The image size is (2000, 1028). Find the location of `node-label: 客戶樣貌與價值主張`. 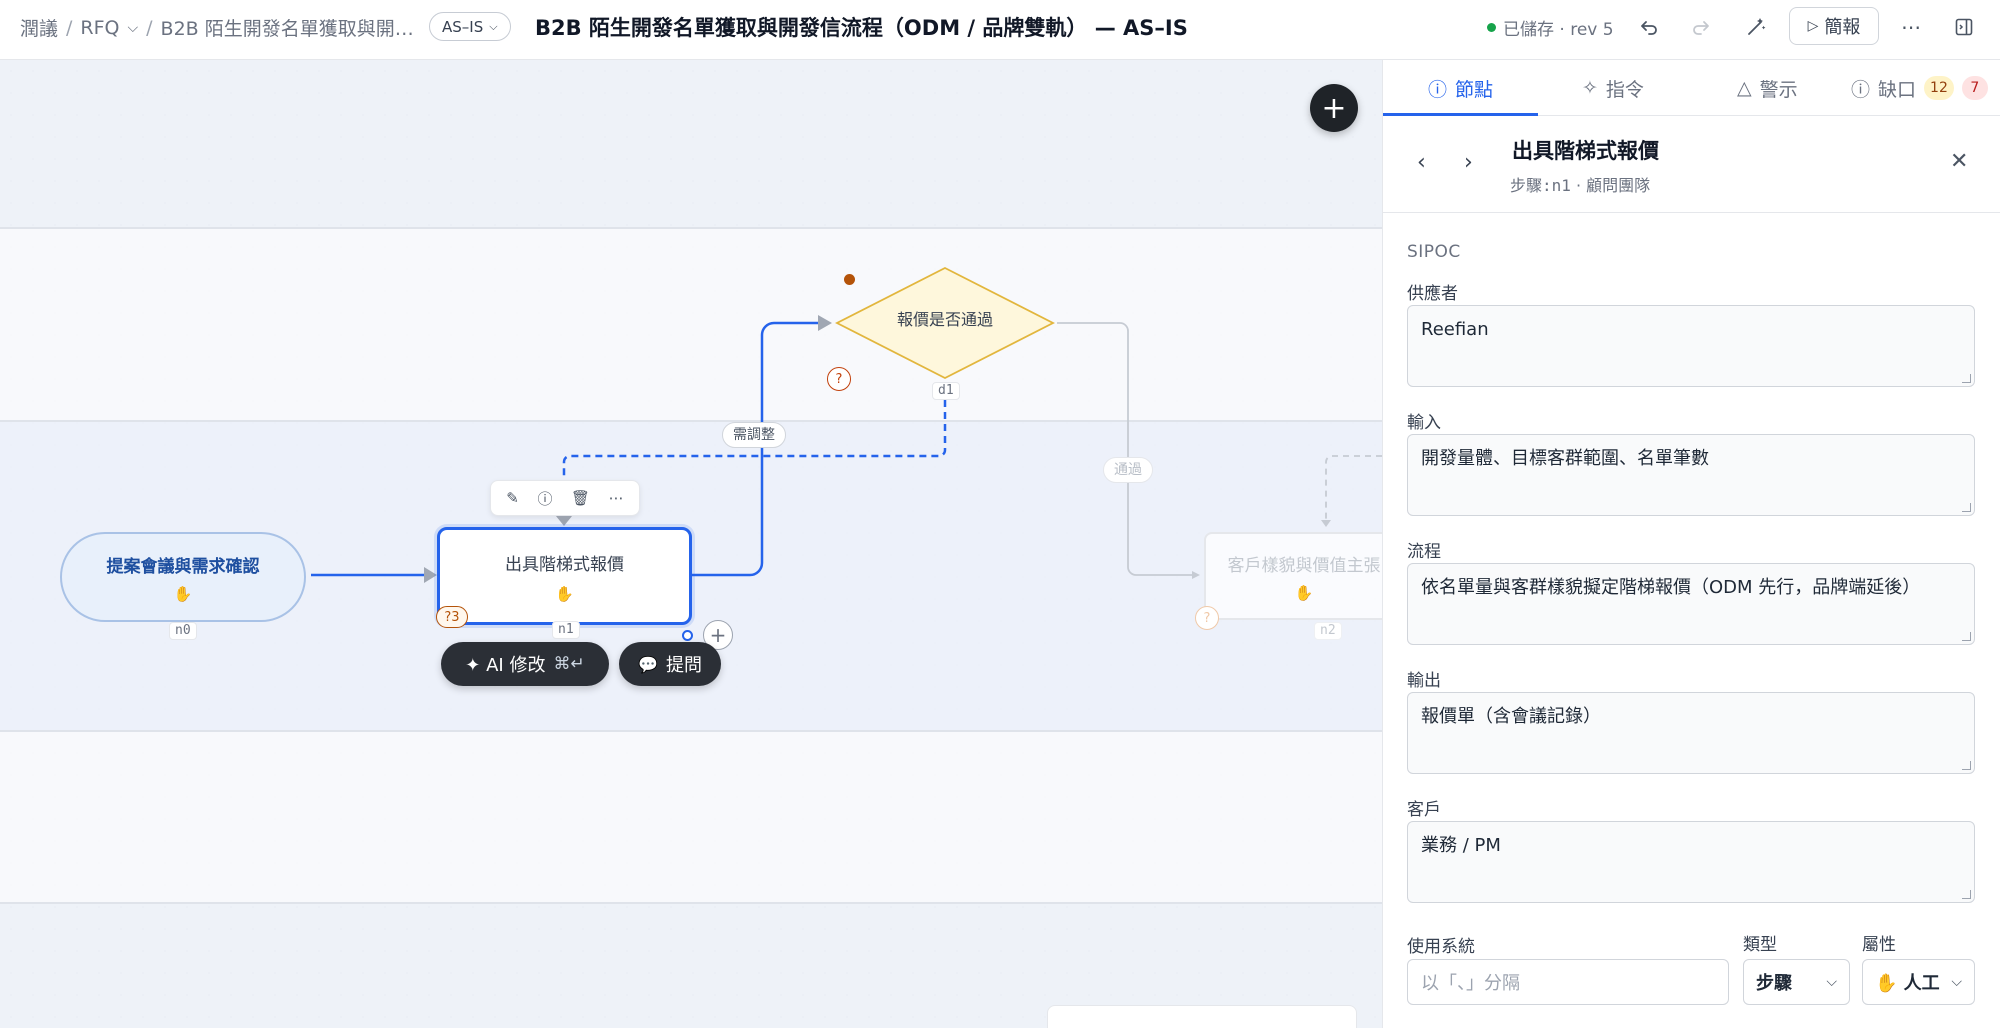

node-label: 客戶樣貌與價值主張 is located at coordinates (1304, 565).